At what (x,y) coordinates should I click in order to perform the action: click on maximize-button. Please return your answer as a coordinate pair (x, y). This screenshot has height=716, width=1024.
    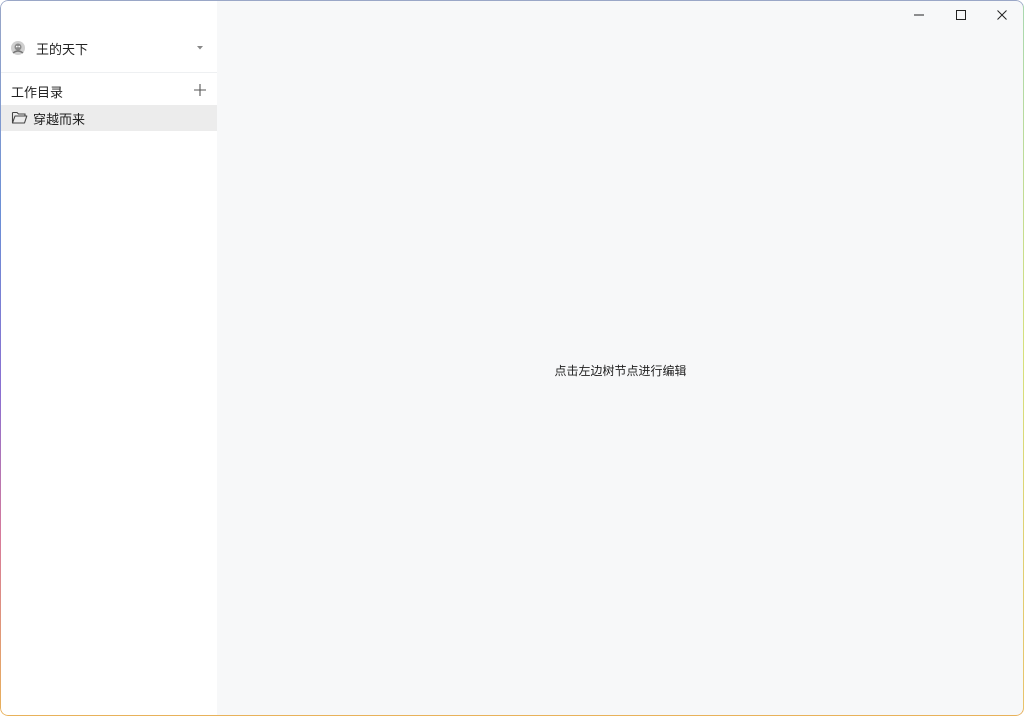
    Looking at the image, I should click on (961, 15).